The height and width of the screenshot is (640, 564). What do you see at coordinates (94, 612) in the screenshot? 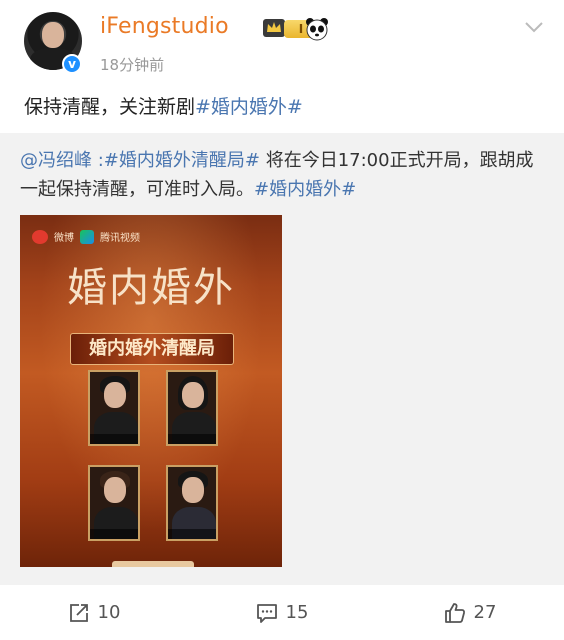
I see `repost-button: 10` at bounding box center [94, 612].